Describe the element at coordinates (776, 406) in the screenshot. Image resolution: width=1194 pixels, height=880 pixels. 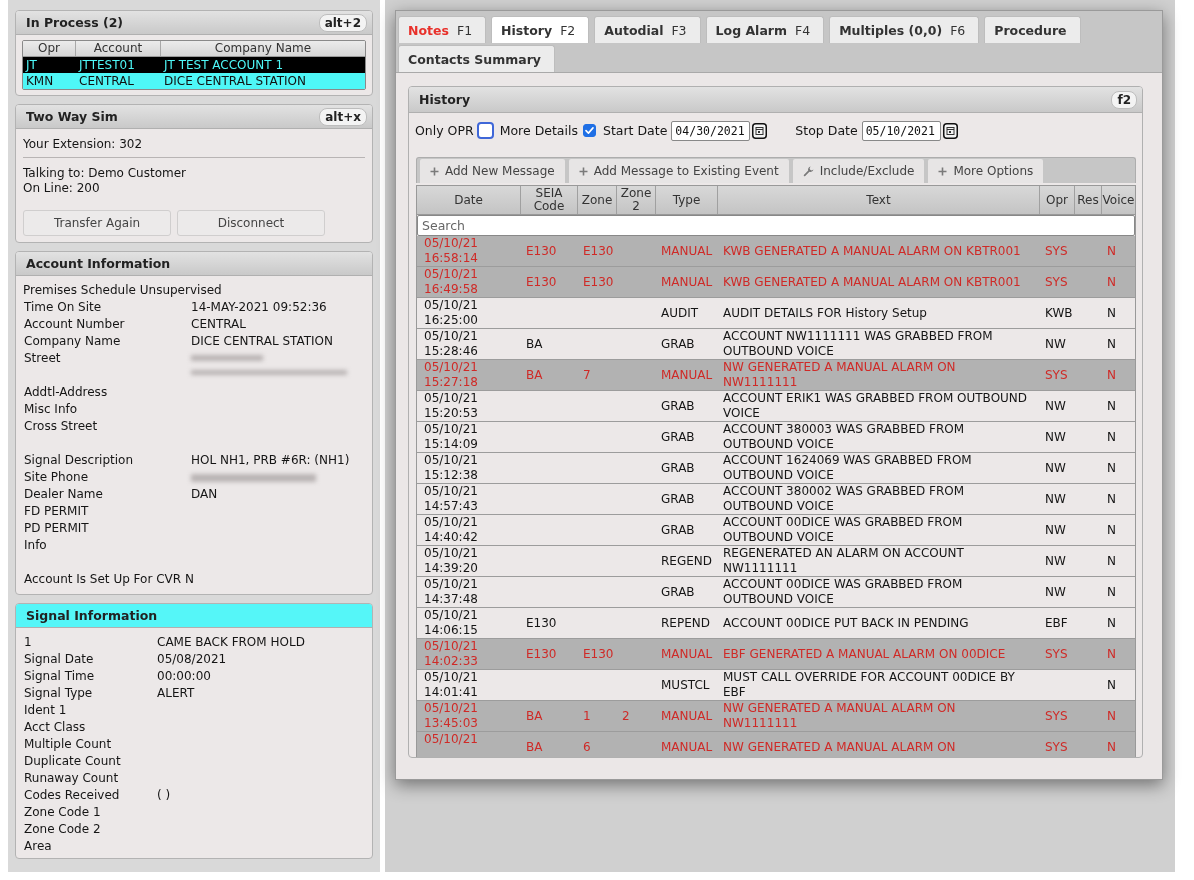
I see `table-row: 05/10/21 15:20:53 GRAB ACCOUNT ERIK1 WAS GRABBED FROM OUTBOUND VOICE NW N` at that location.